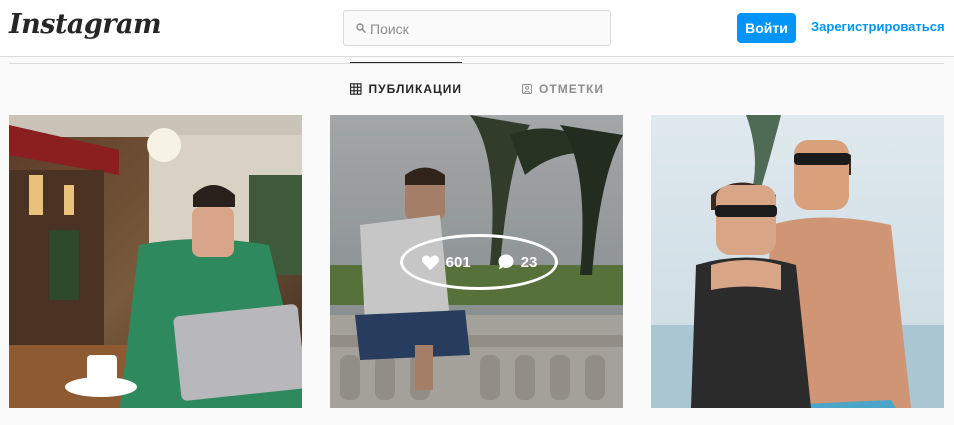 The height and width of the screenshot is (425, 954). What do you see at coordinates (878, 26) in the screenshot?
I see `signup-link: Зарегистрироваться` at bounding box center [878, 26].